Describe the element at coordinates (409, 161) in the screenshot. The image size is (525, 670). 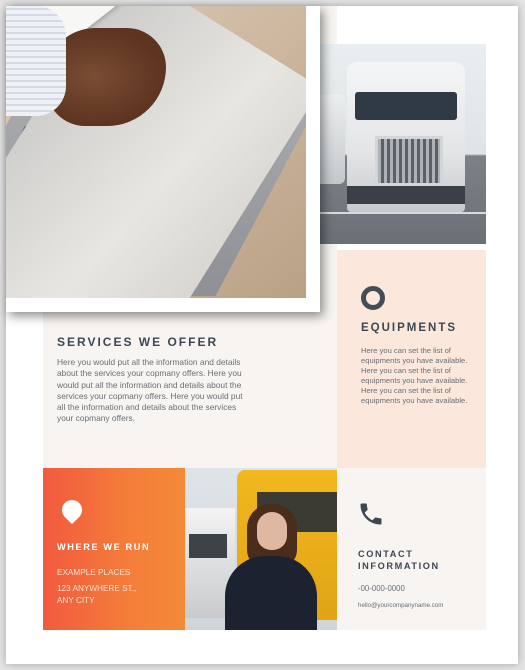
I see `truck-grille` at that location.